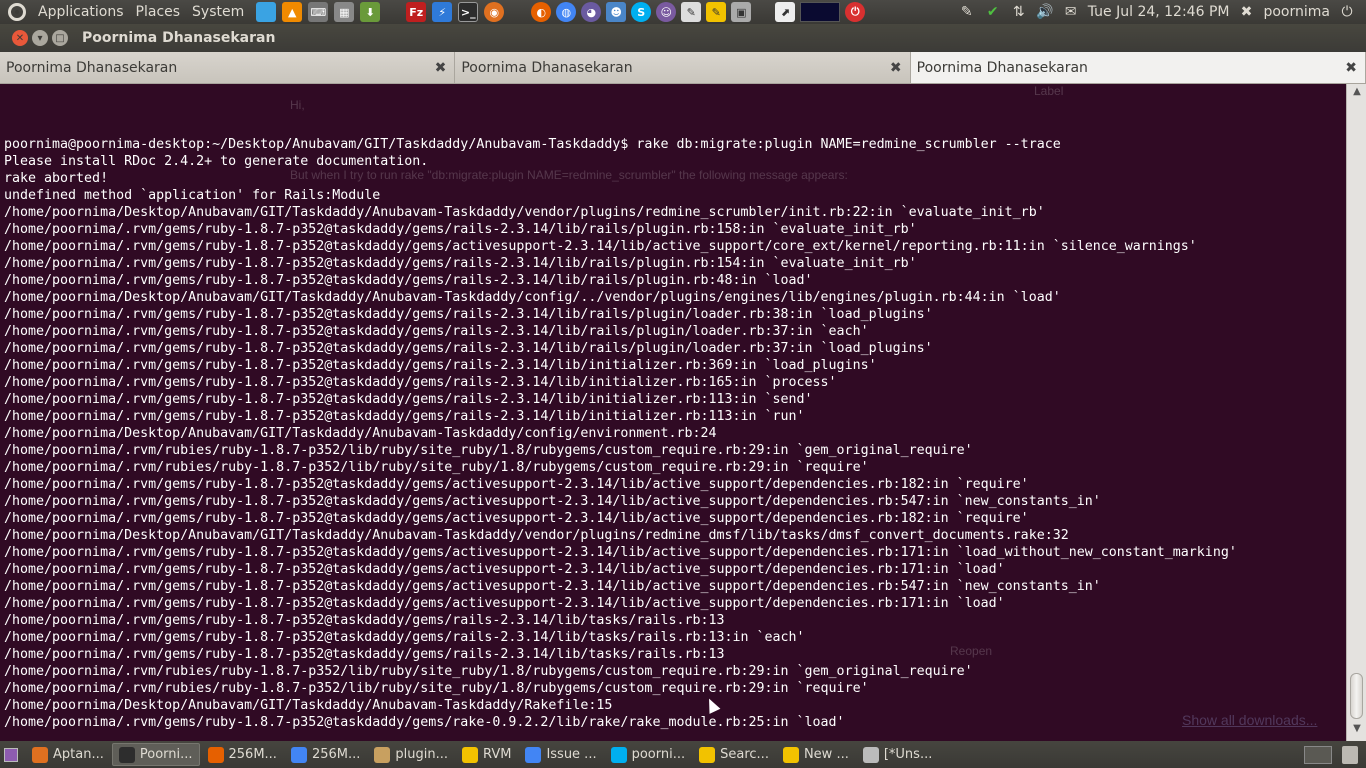 The width and height of the screenshot is (1366, 768). I want to click on folder-icon, so click(382, 754).